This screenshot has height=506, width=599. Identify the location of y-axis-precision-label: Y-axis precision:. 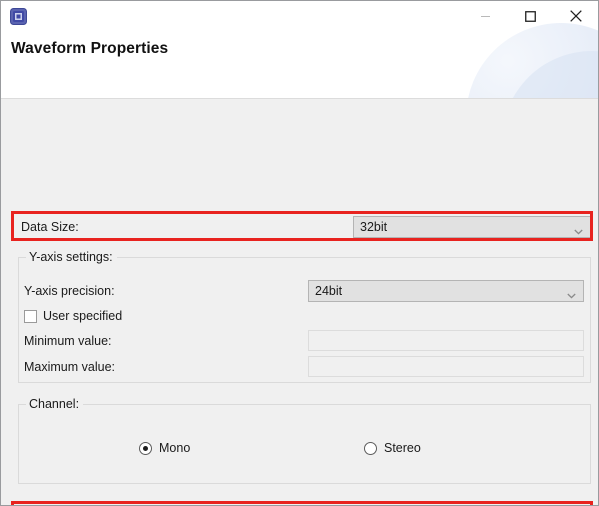
(69, 291).